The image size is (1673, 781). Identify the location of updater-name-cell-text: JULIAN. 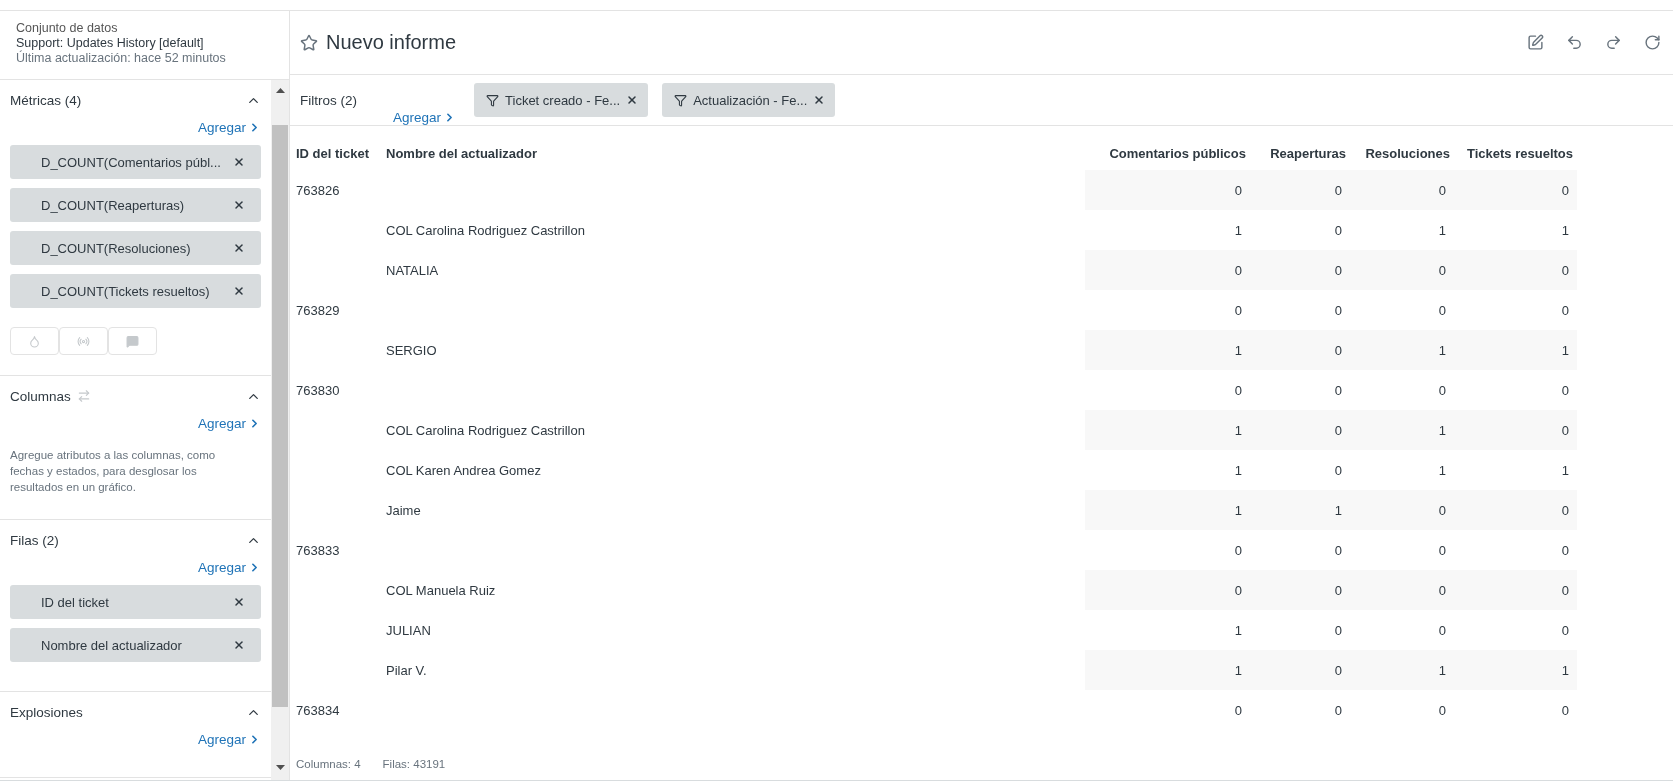
(409, 630).